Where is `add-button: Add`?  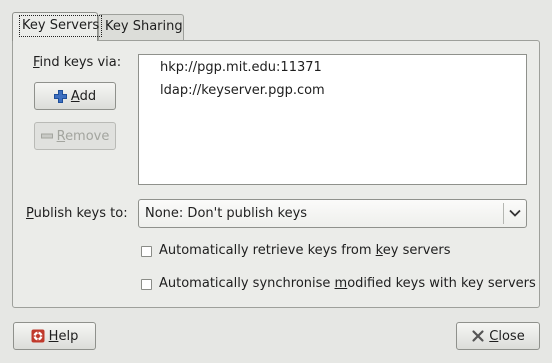
add-button: Add is located at coordinates (75, 96).